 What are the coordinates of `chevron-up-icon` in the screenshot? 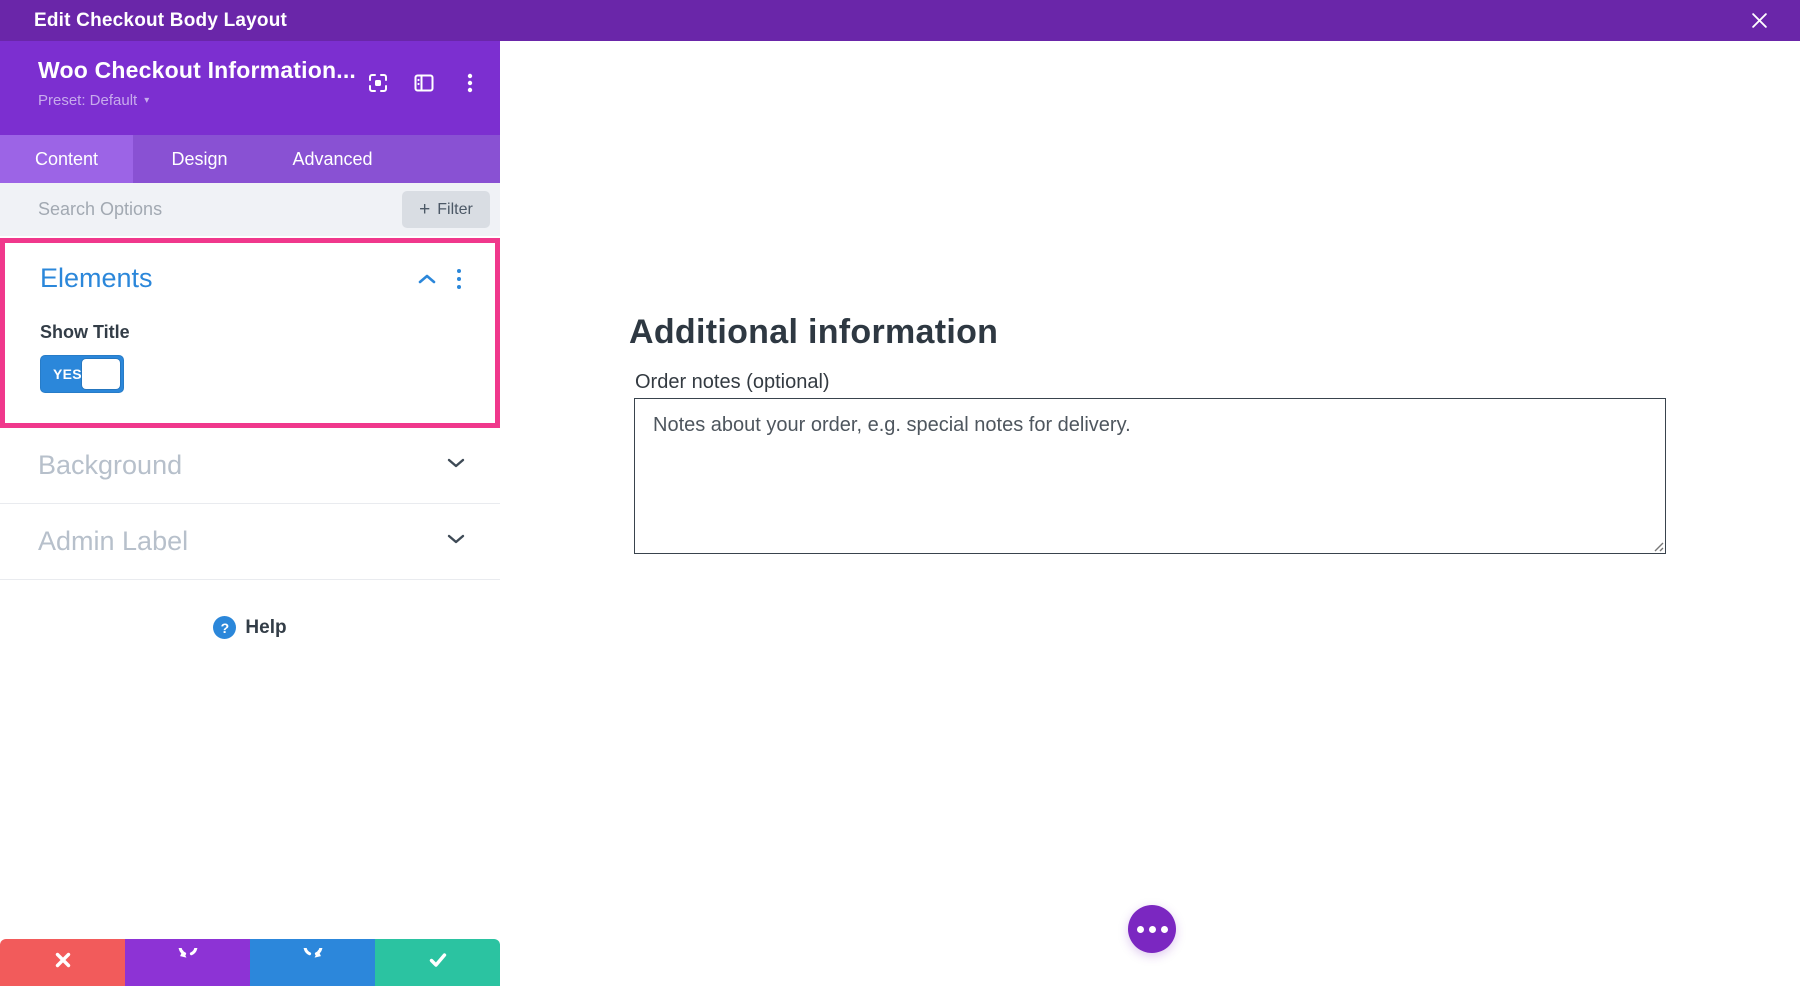 It's located at (427, 279).